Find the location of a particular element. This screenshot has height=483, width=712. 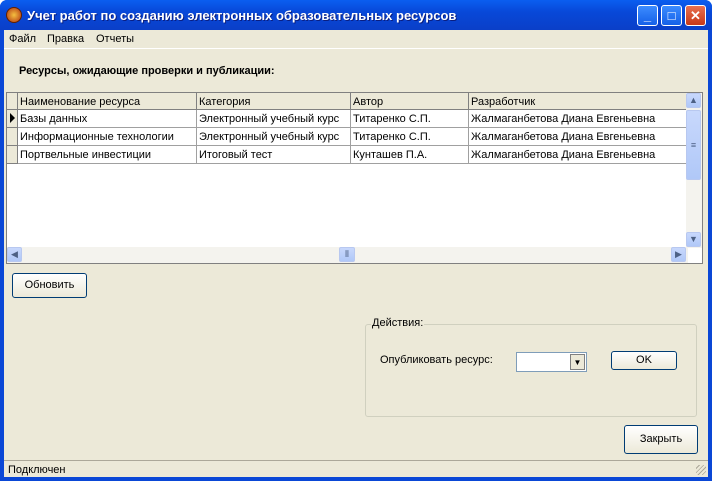

menu-edit: Правка is located at coordinates (65, 39).